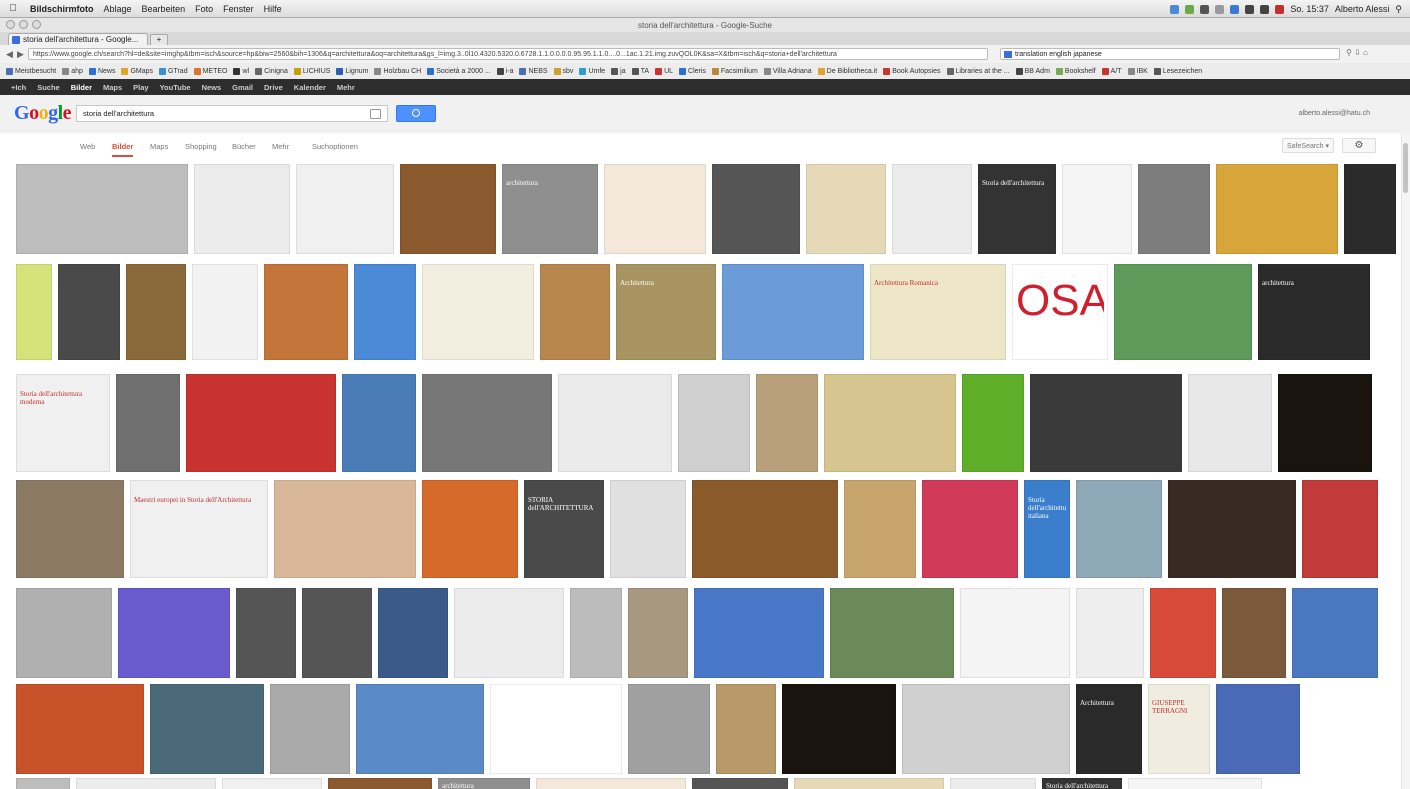 The height and width of the screenshot is (789, 1410). Describe the element at coordinates (164, 9) in the screenshot. I see `menu-bearbeiten: Bearbeiten` at that location.